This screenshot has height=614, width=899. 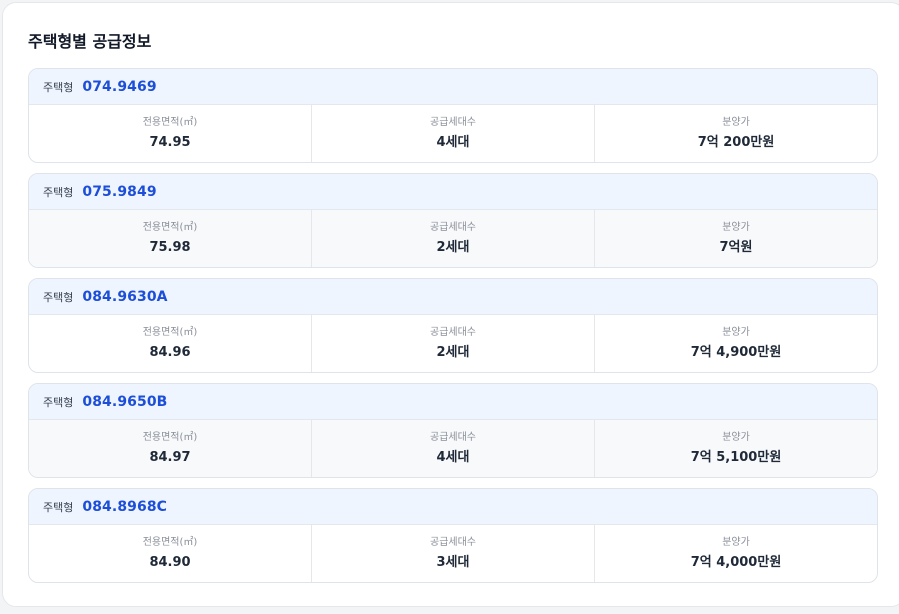 I want to click on units-cell: 공급세대수 3세대, so click(x=453, y=553).